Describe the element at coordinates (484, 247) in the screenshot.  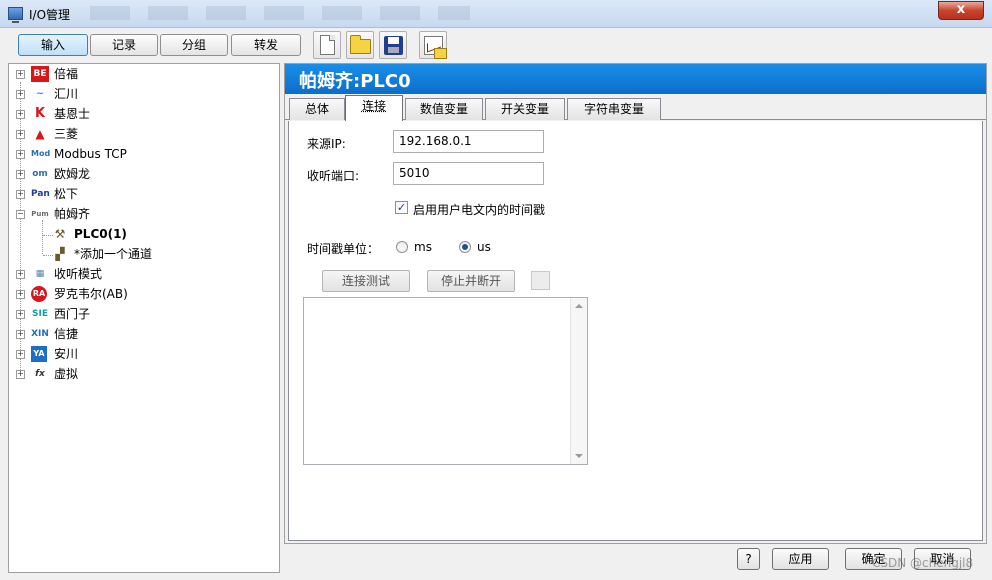
I see `unit-us-label: us` at that location.